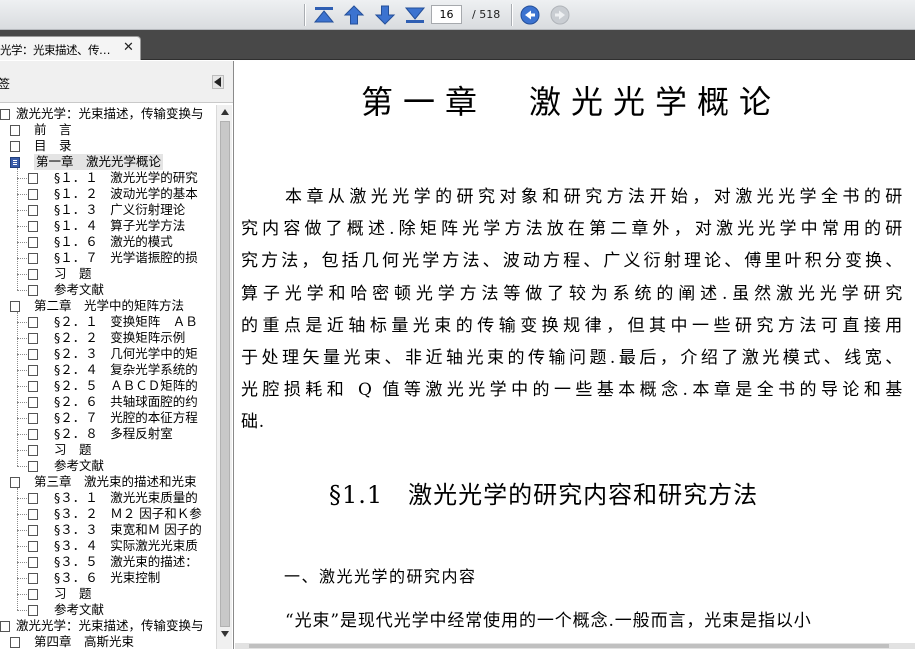 The width and height of the screenshot is (915, 649). Describe the element at coordinates (511, 15) in the screenshot. I see `toolbar-separator` at that location.